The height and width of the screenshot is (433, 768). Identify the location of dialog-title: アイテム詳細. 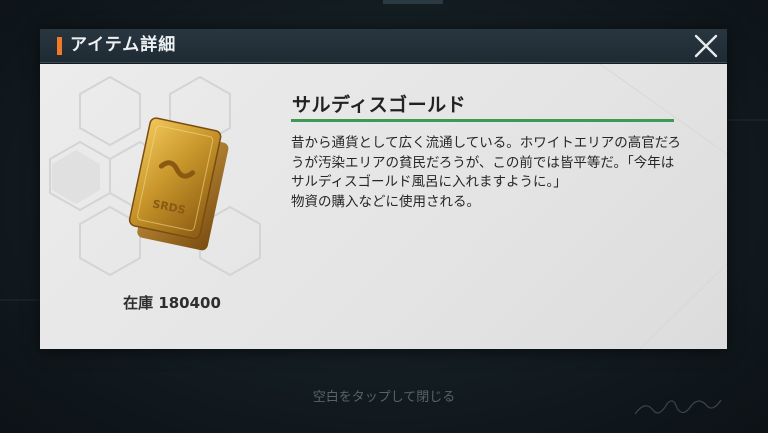
(123, 45).